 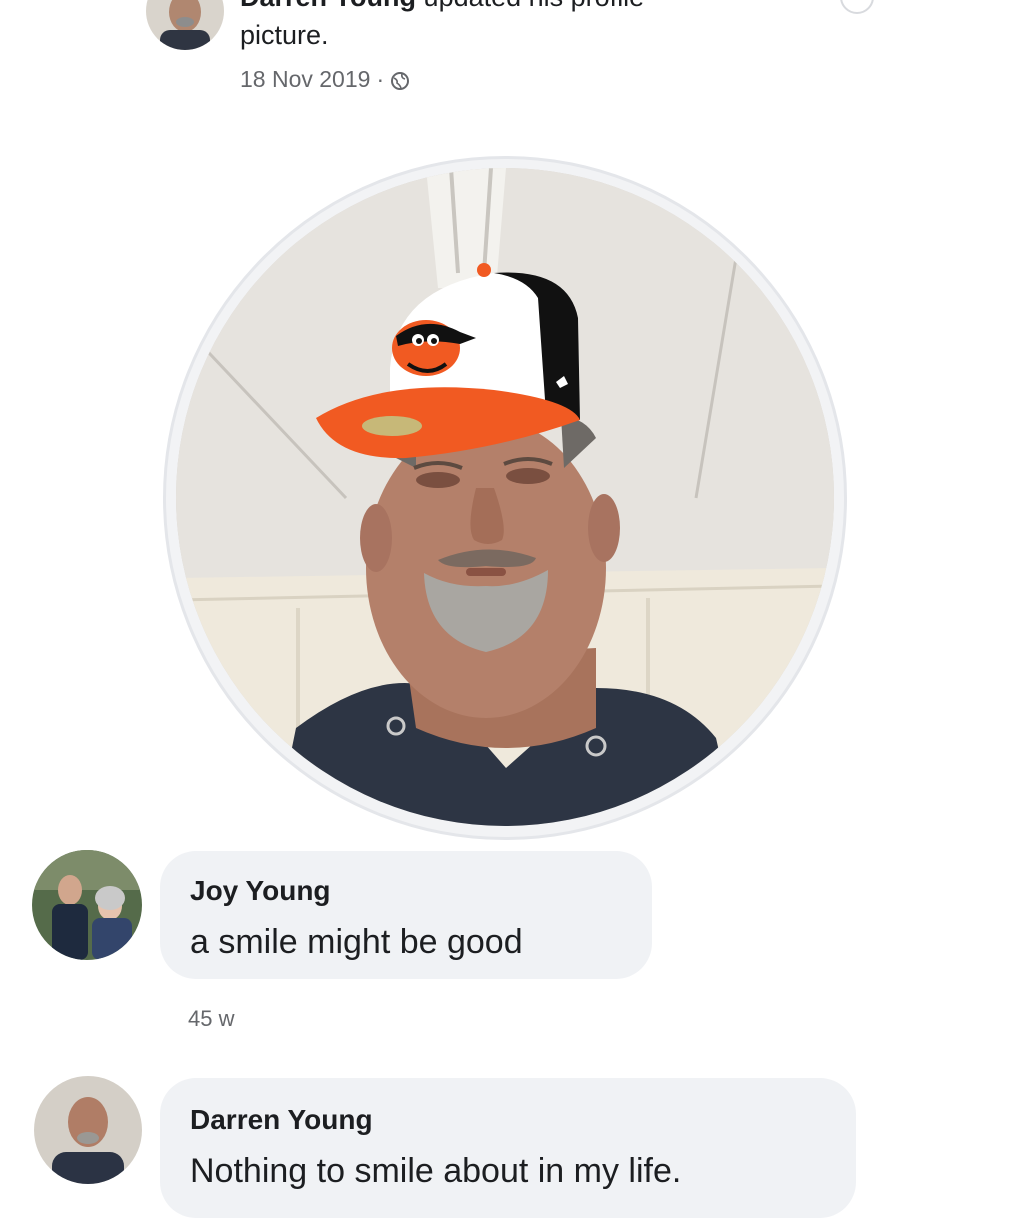 I want to click on post-meta: 18 Nov 2019 ·, so click(x=325, y=79).